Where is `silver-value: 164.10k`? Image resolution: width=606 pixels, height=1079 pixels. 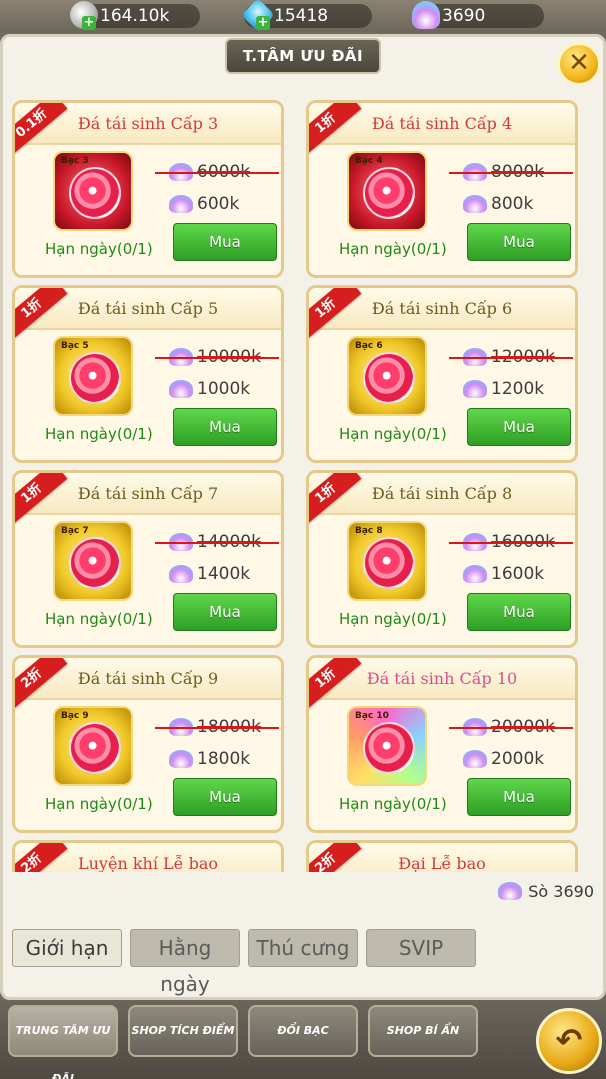 silver-value: 164.10k is located at coordinates (135, 16).